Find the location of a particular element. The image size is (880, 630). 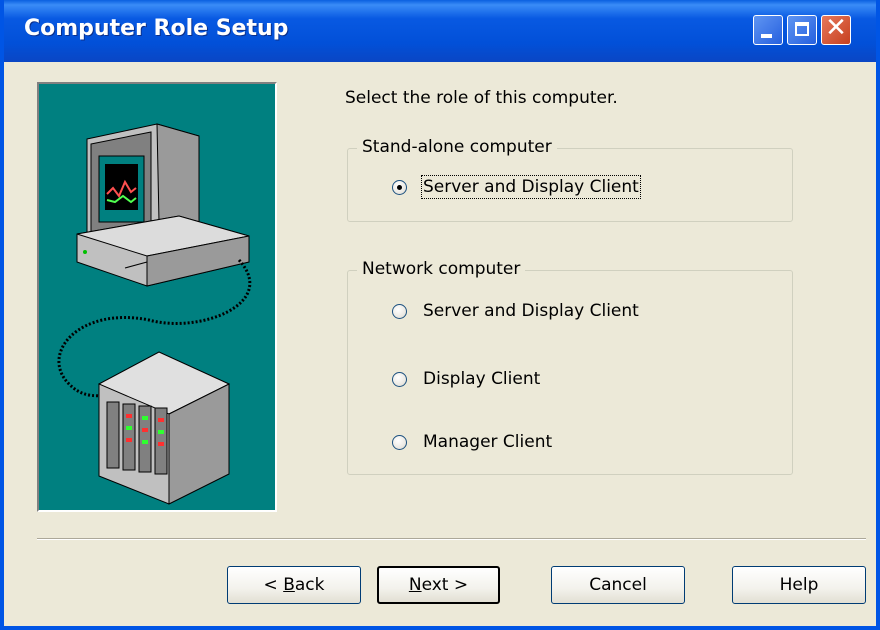

radio-network-server-display-client: Server and Display Client is located at coordinates (515, 311).